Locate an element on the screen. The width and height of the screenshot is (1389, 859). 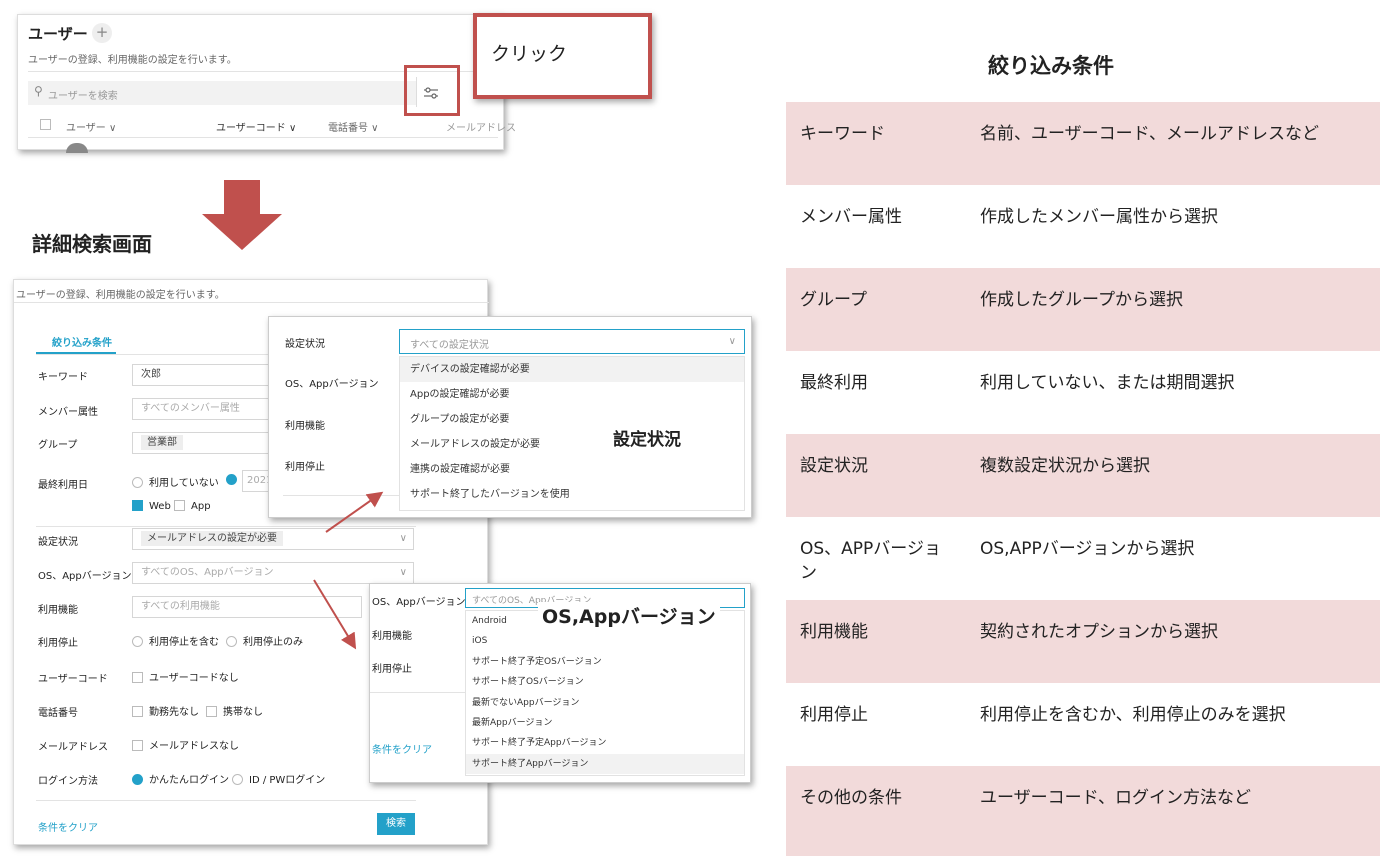
add-user-button: + is located at coordinates (102, 33).